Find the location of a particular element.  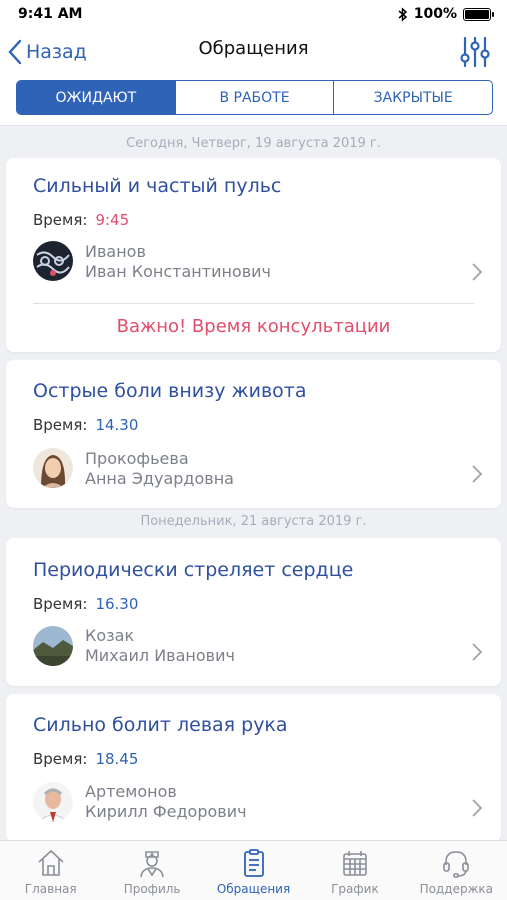

segment-closed: ЗАКРЫТЫЕ is located at coordinates (412, 97).